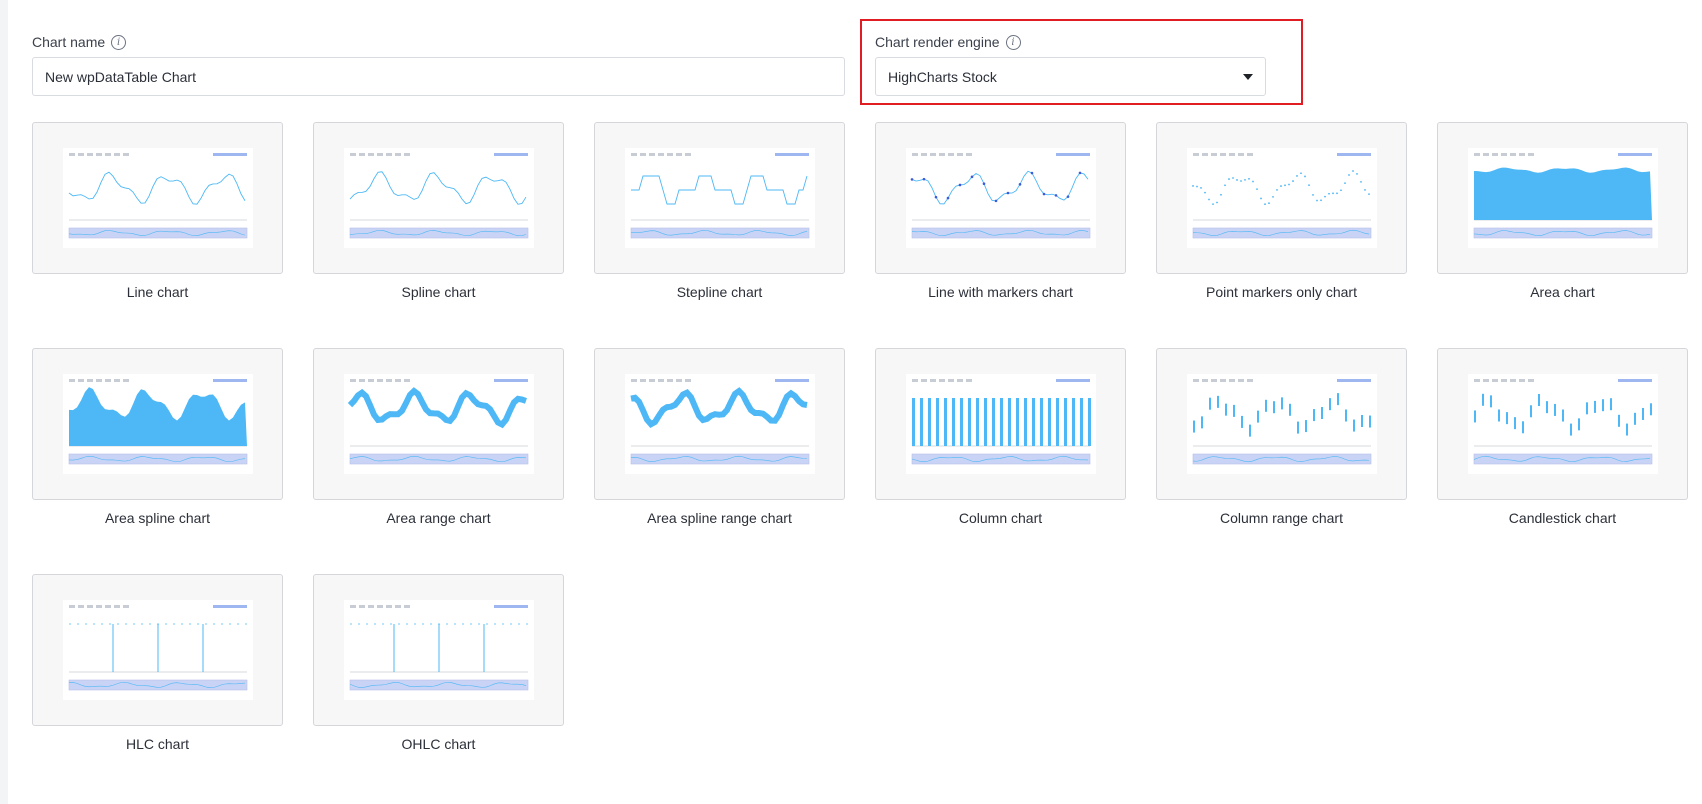  Describe the element at coordinates (1281, 292) in the screenshot. I see `chart-type-label: Point markers only chart` at that location.